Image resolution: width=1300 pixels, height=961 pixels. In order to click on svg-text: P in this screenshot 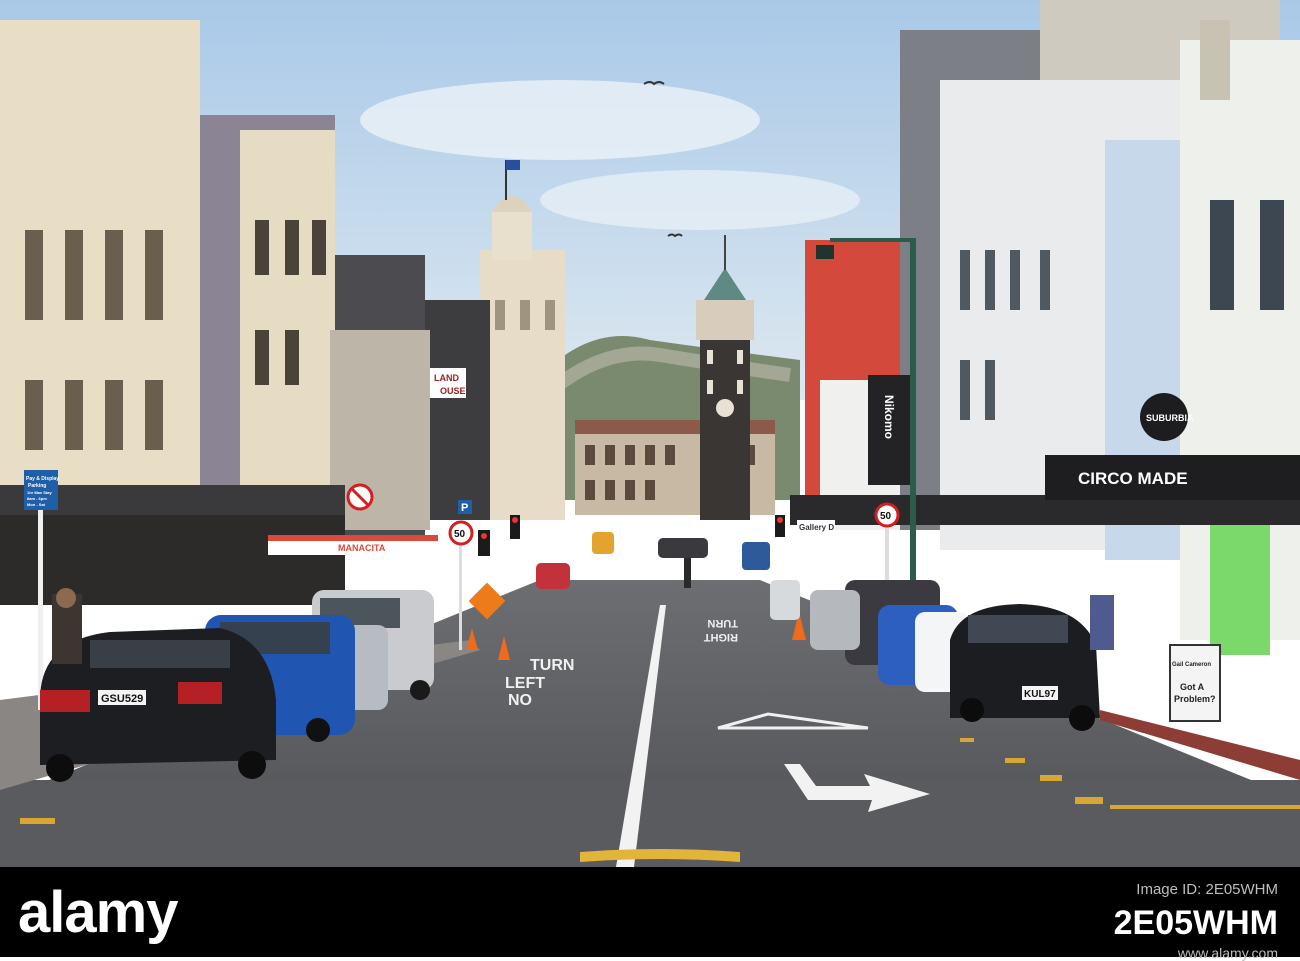, I will do `click(464, 508)`.